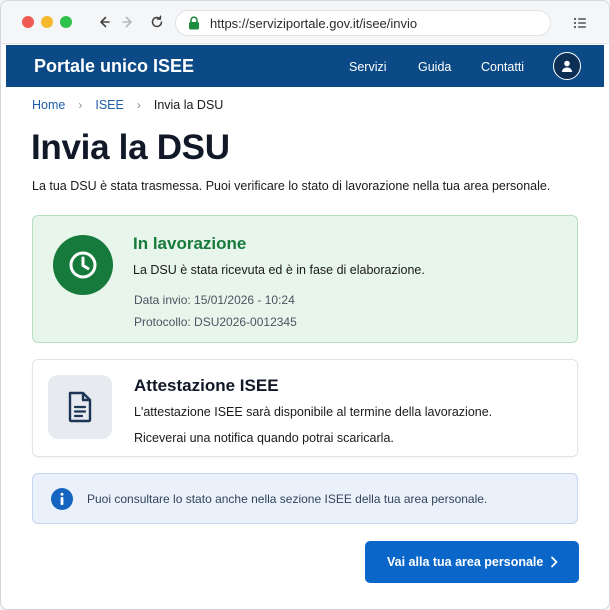  What do you see at coordinates (188, 105) in the screenshot?
I see `breadcrumb-current: Invia la DSU` at bounding box center [188, 105].